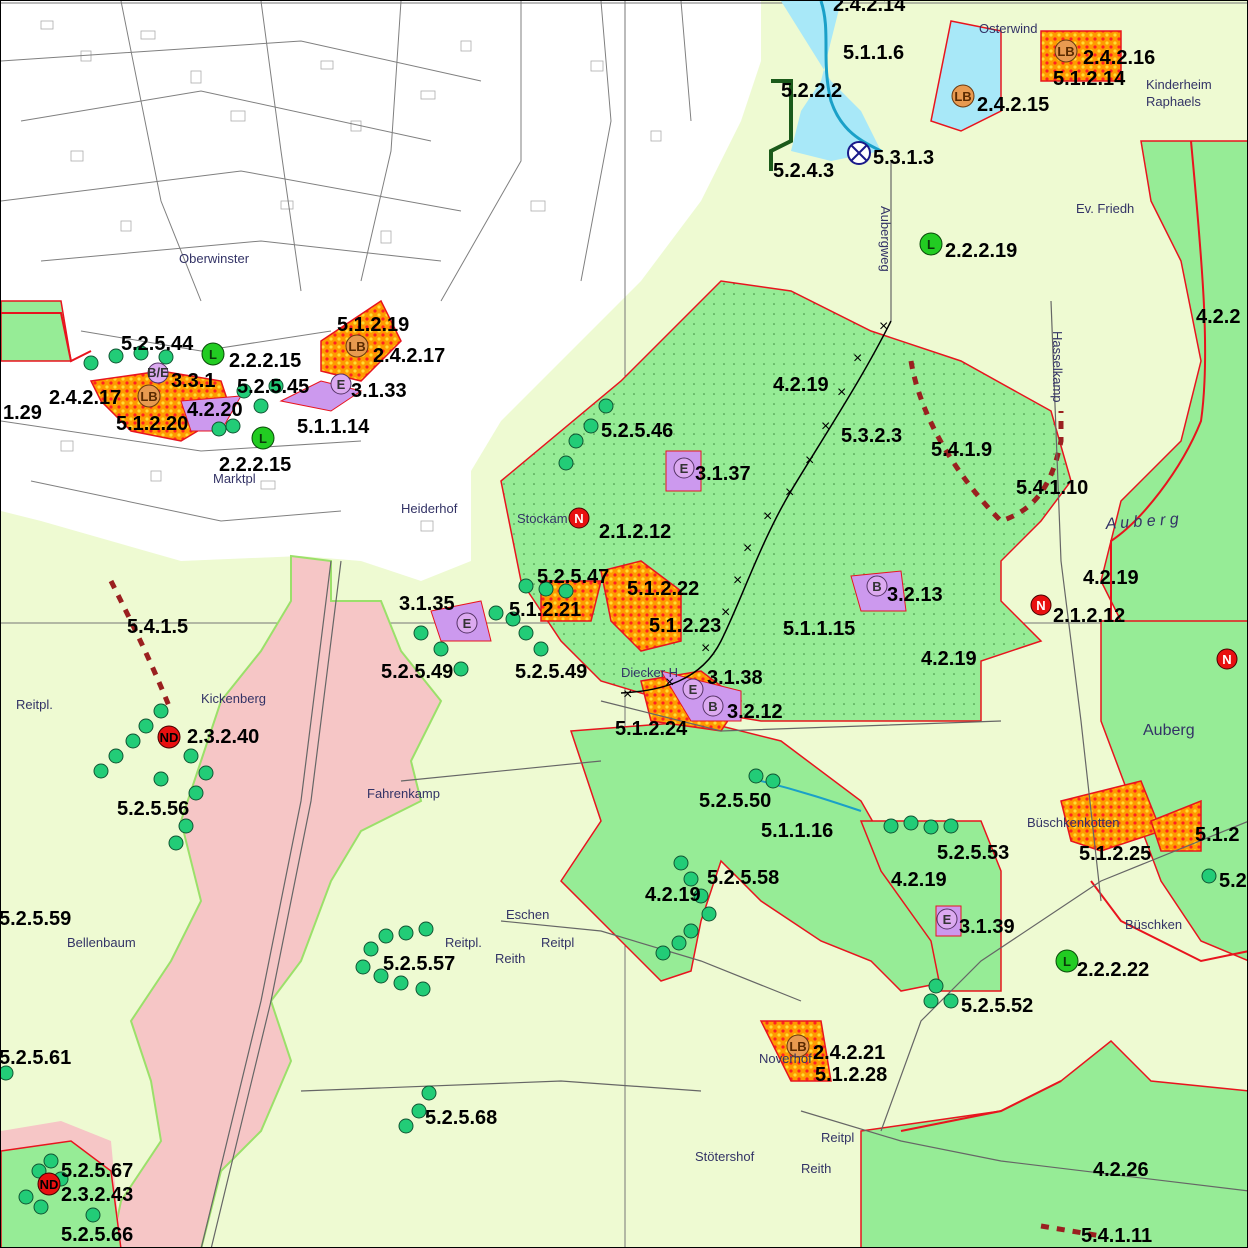 The width and height of the screenshot is (1248, 1248). I want to click on svg-text: 5.2.5.45, so click(273, 387).